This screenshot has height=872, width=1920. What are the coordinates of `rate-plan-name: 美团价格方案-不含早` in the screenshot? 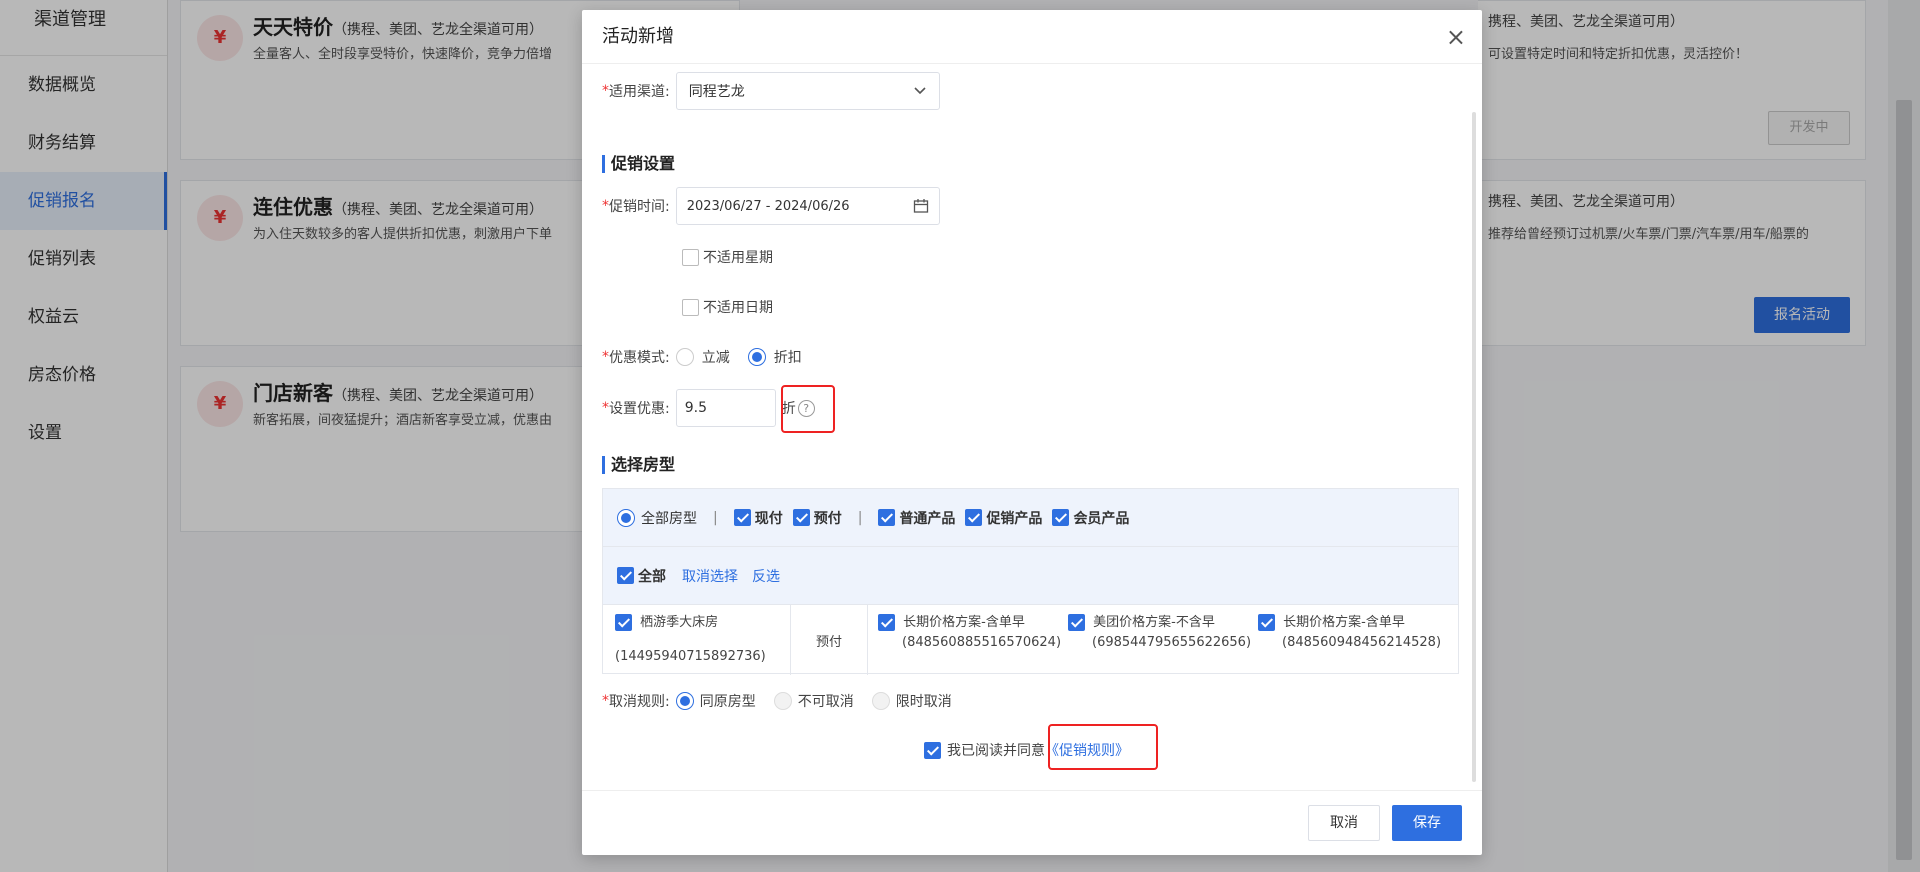 It's located at (1154, 622).